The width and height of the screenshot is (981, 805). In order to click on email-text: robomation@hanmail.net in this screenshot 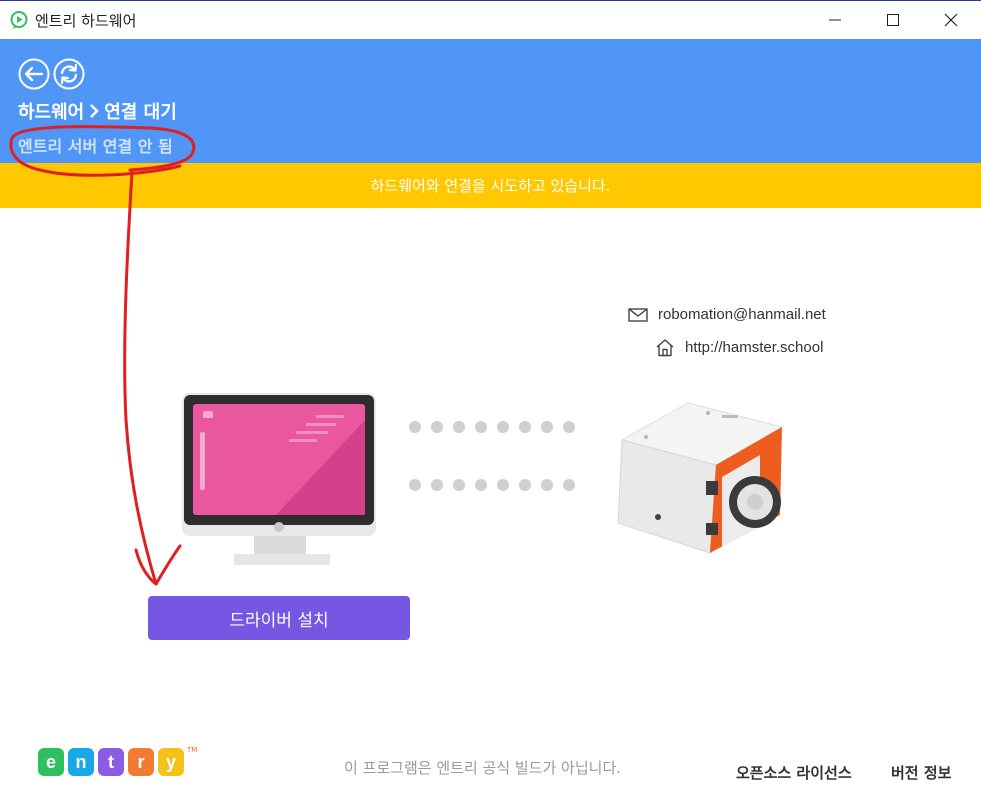, I will do `click(742, 314)`.